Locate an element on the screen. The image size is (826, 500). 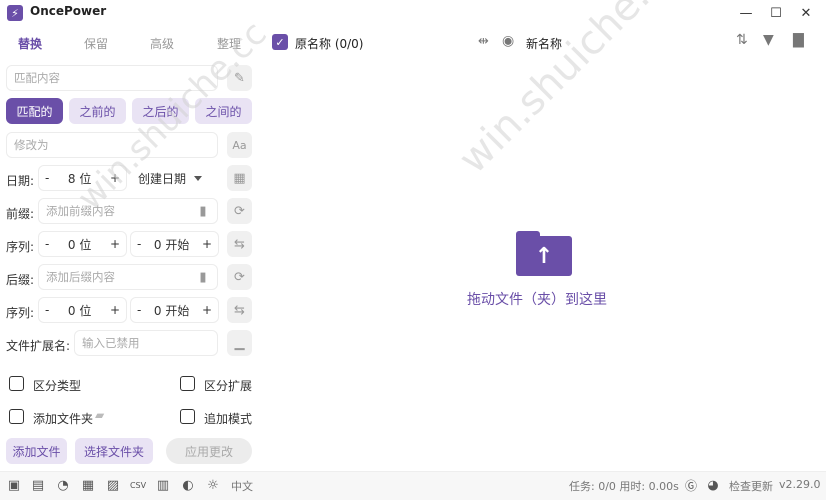
ruler-icon: ✎ is located at coordinates (239, 78).